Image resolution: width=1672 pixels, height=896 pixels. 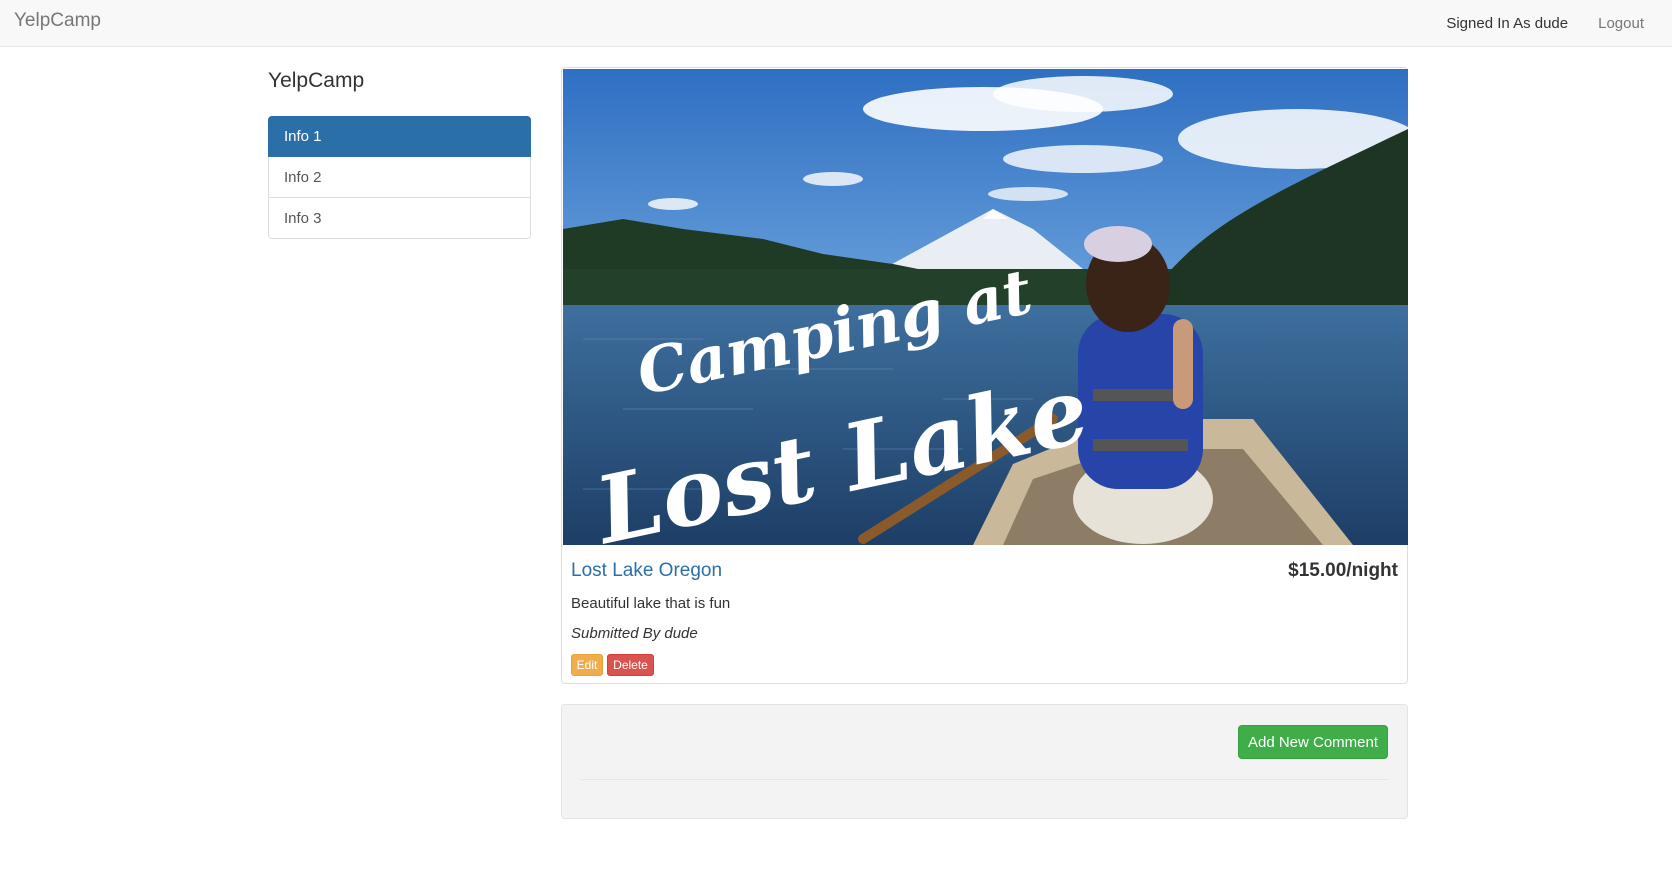 What do you see at coordinates (984, 761) in the screenshot?
I see `comments-section: Add New Comment` at bounding box center [984, 761].